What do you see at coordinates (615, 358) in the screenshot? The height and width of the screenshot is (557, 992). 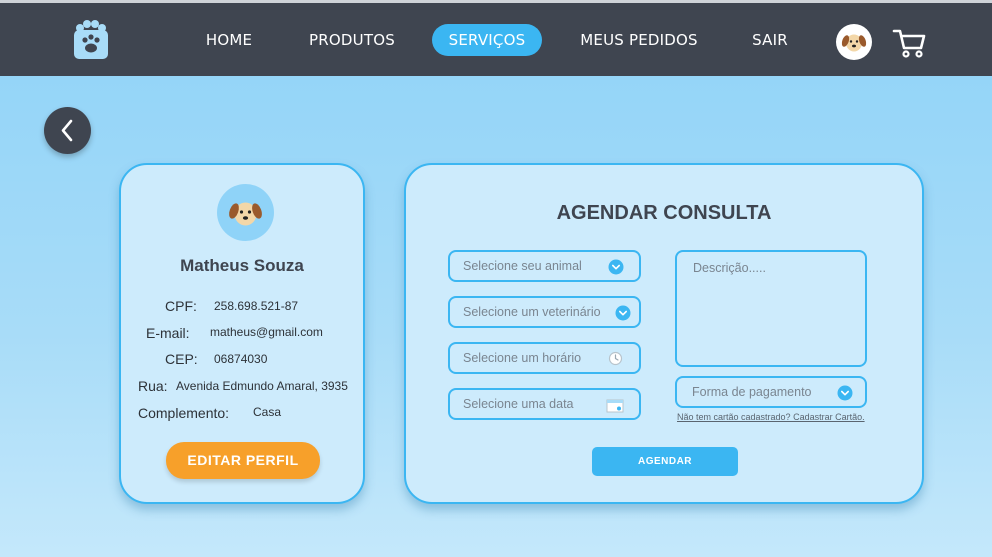 I see `clock-icon` at bounding box center [615, 358].